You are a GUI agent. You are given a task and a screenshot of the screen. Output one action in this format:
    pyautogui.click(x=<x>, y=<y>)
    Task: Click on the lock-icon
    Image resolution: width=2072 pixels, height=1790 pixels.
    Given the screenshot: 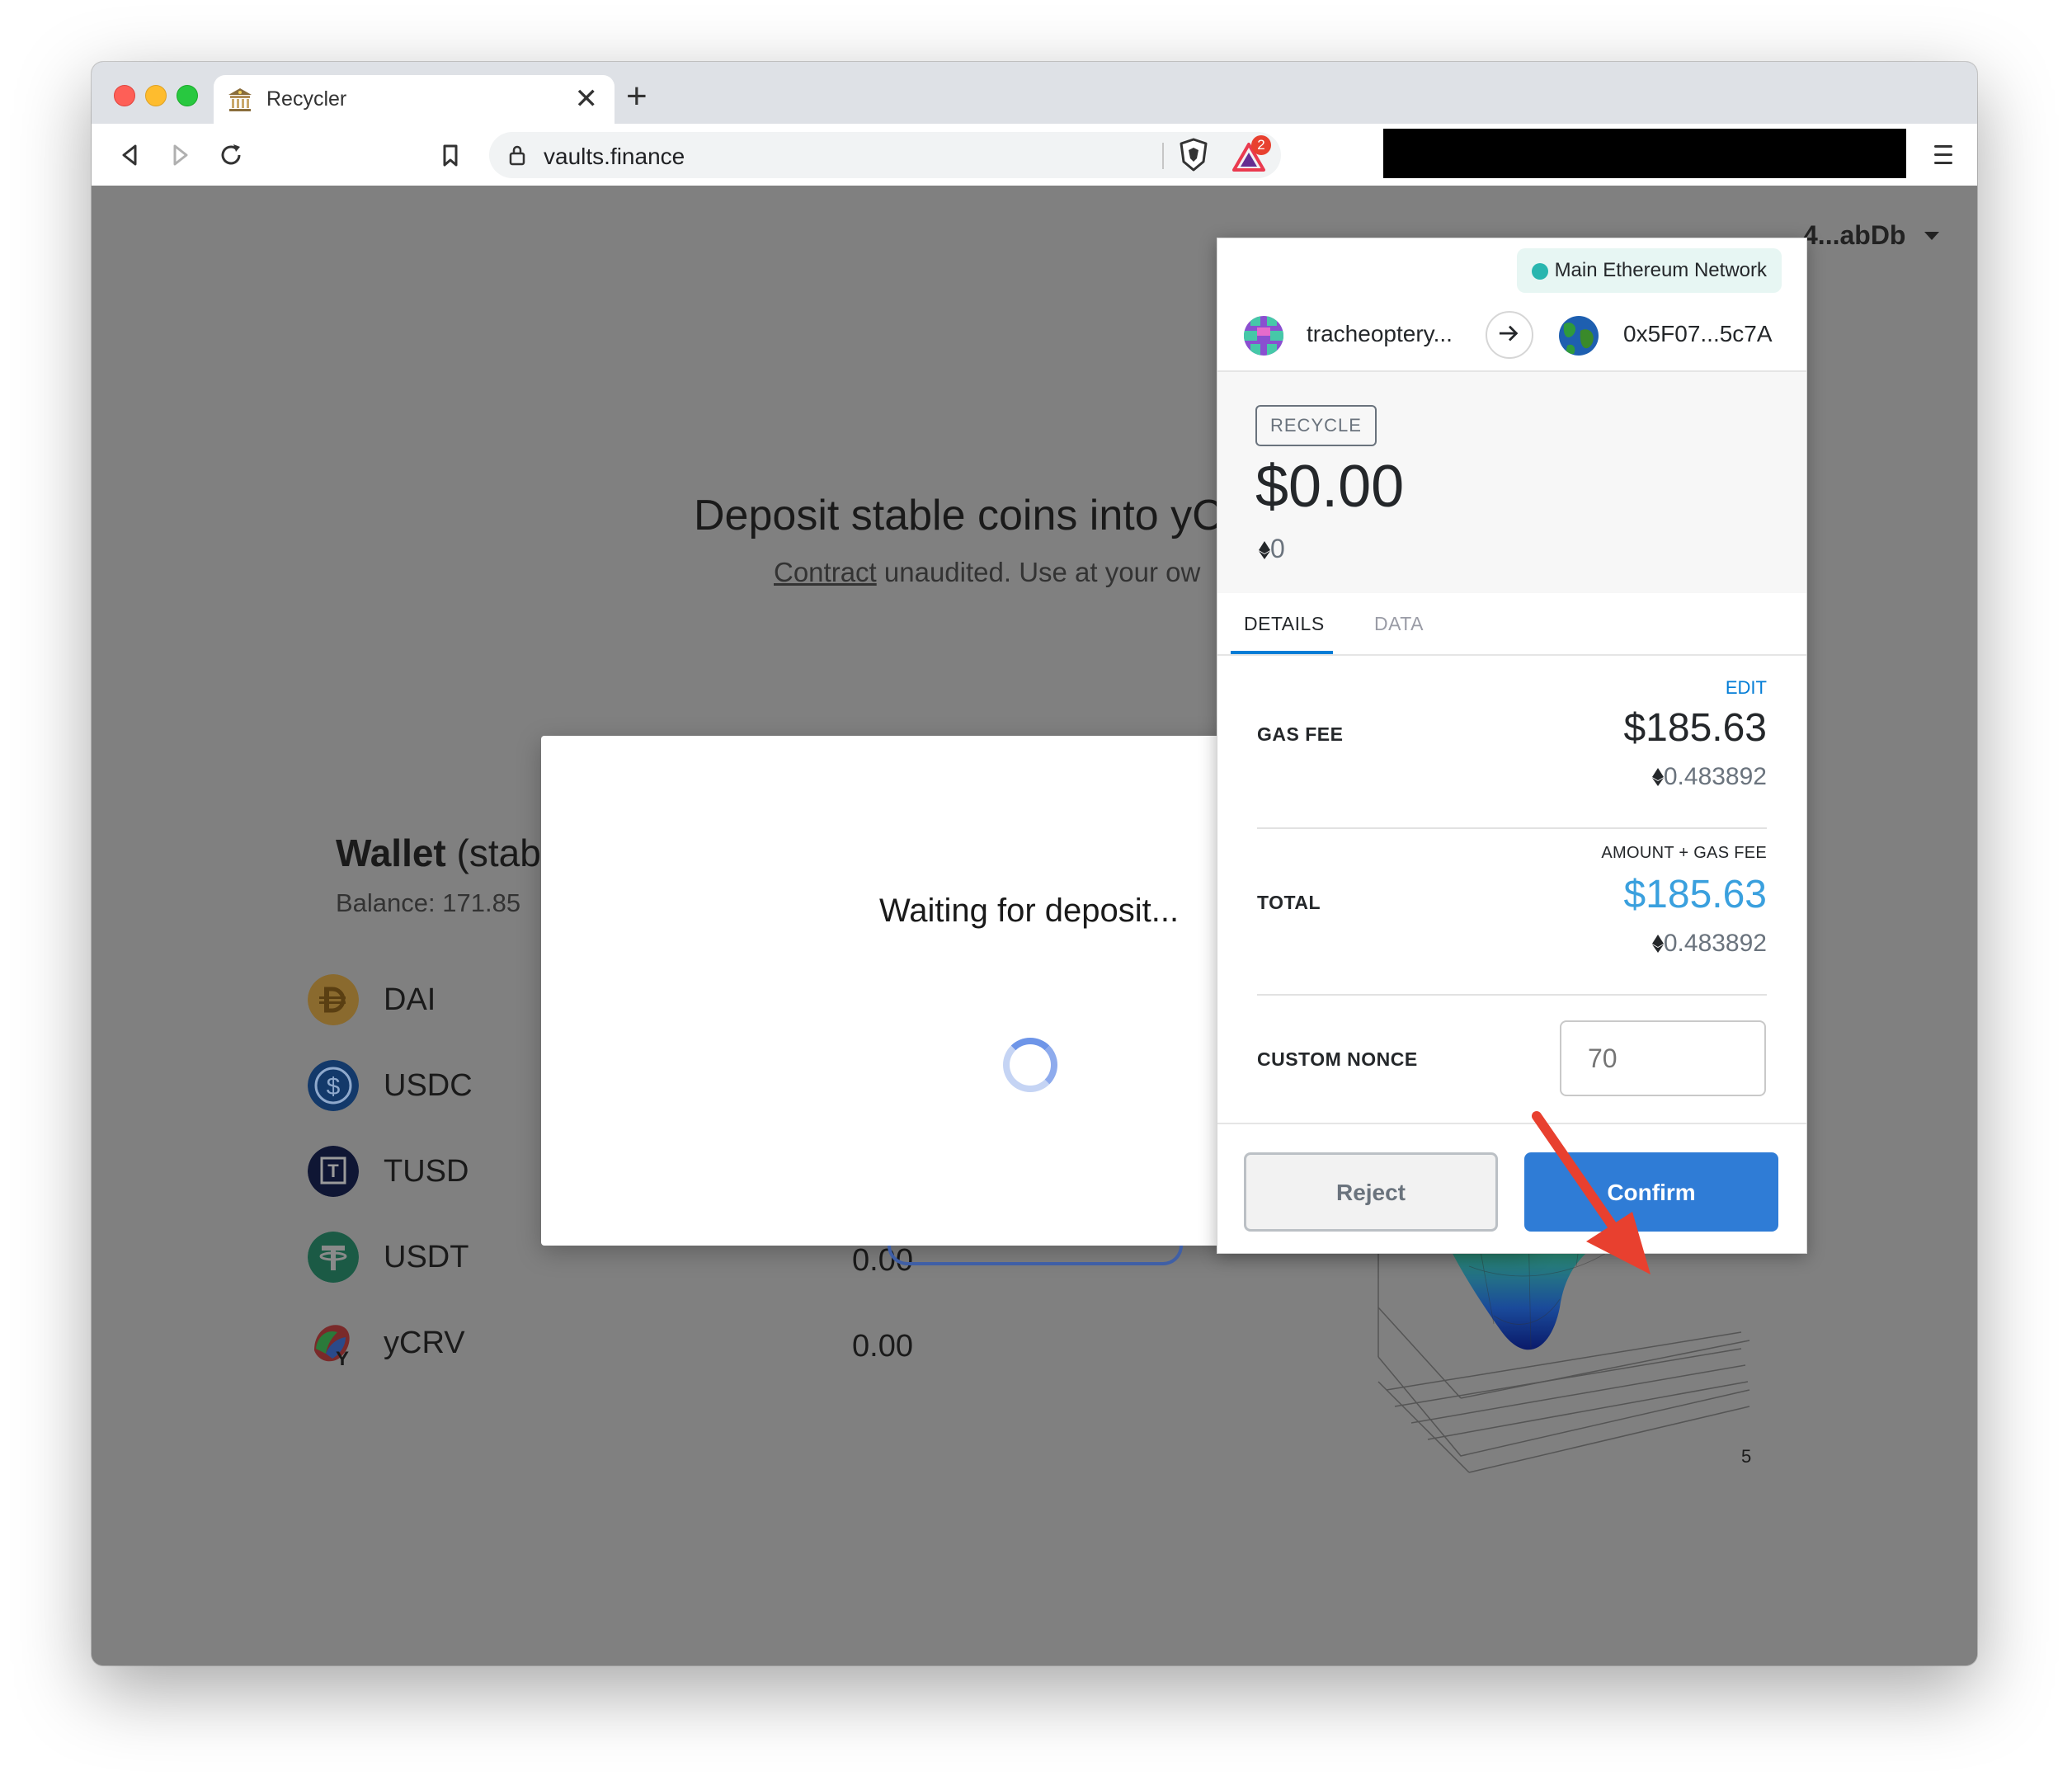 What is the action you would take?
    pyautogui.click(x=517, y=155)
    